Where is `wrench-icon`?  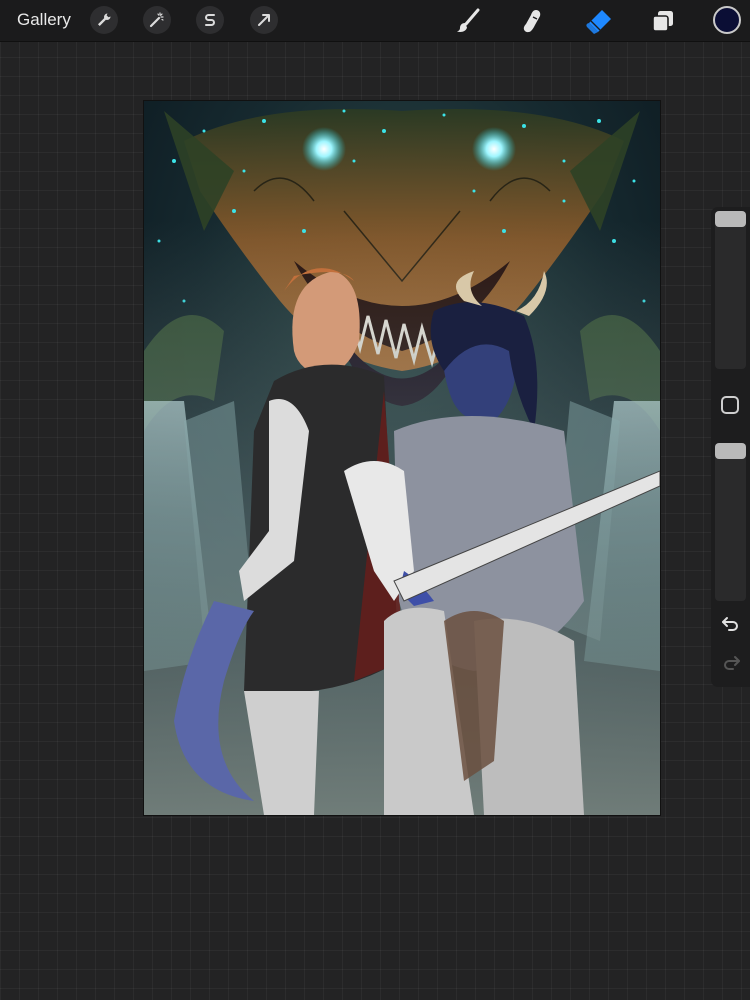 wrench-icon is located at coordinates (104, 19).